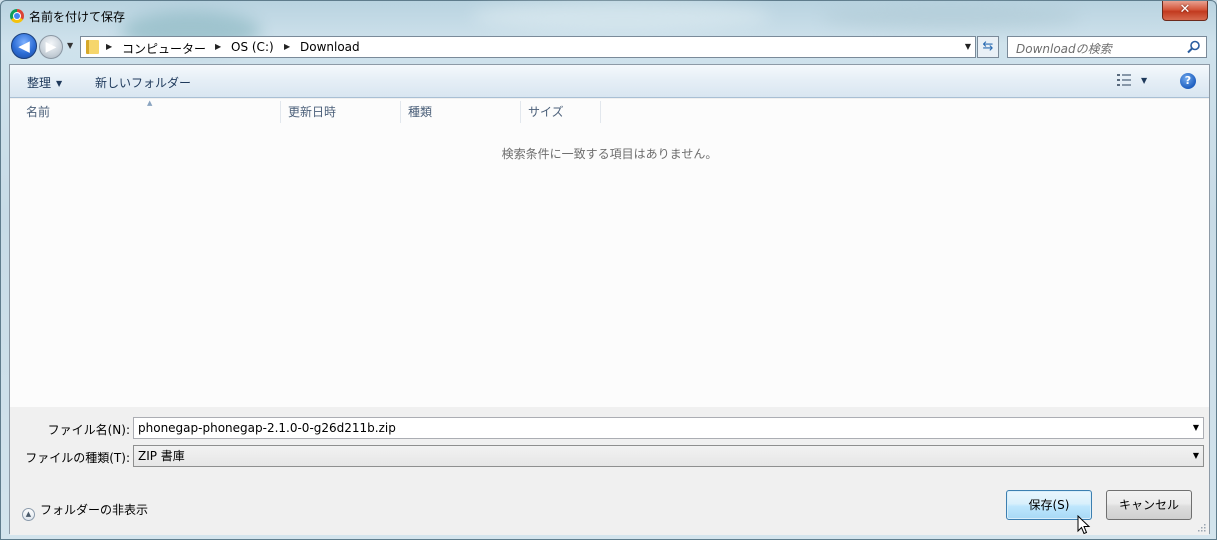  What do you see at coordinates (417, 112) in the screenshot?
I see `column-header-type: 種類` at bounding box center [417, 112].